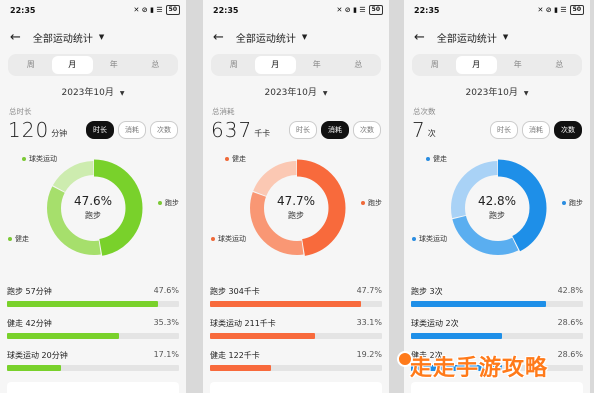  I want to click on legend-label: 跑步, so click(375, 203).